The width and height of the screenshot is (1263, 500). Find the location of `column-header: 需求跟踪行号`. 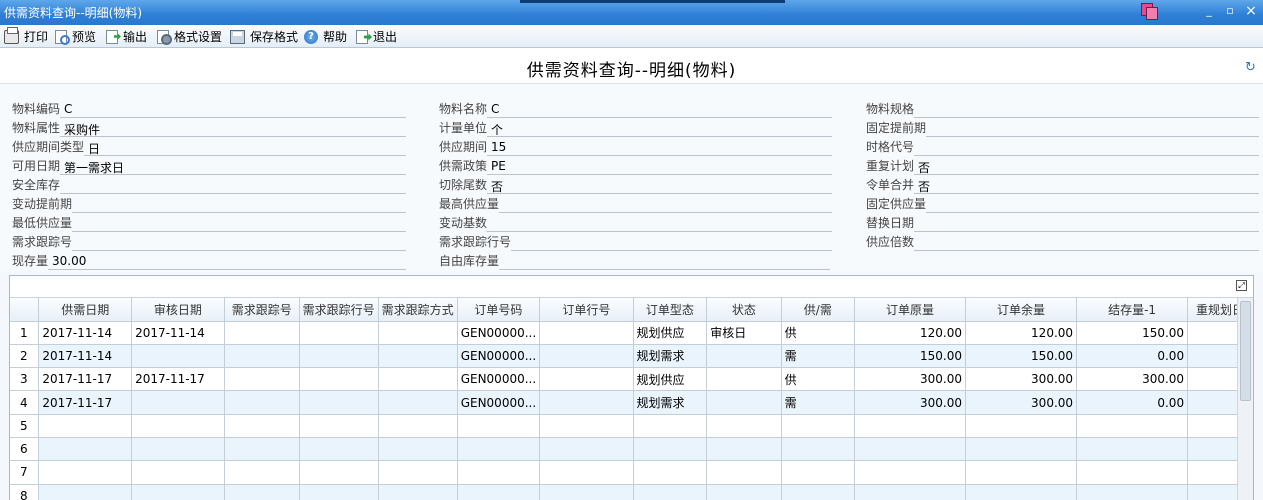

column-header: 需求跟踪行号 is located at coordinates (339, 310).